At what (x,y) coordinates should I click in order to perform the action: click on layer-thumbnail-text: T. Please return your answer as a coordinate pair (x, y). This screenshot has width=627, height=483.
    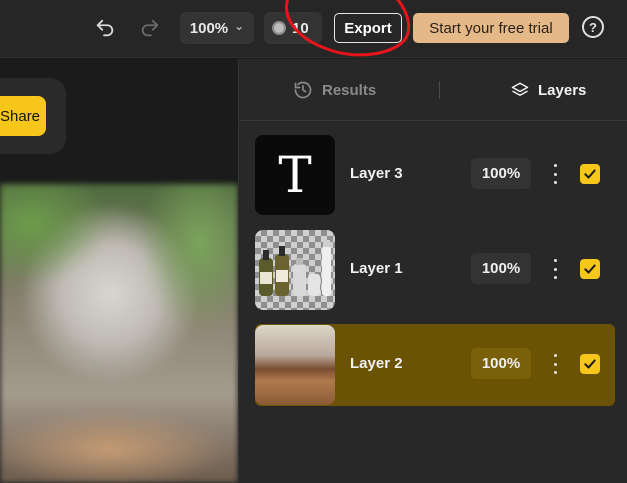
    Looking at the image, I should click on (295, 175).